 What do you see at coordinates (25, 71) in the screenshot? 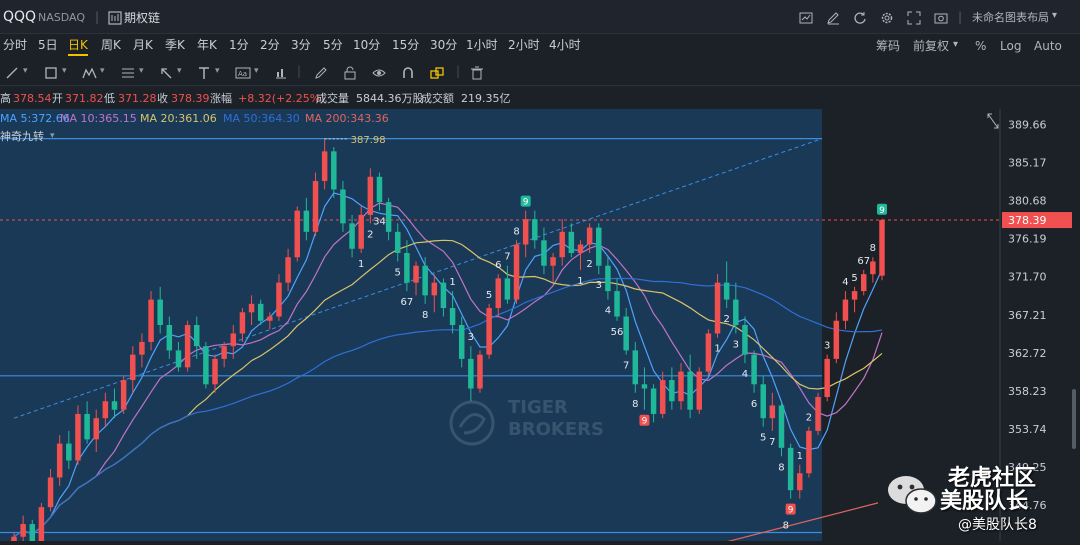
I see `line-tool-menu-icon: ▾` at bounding box center [25, 71].